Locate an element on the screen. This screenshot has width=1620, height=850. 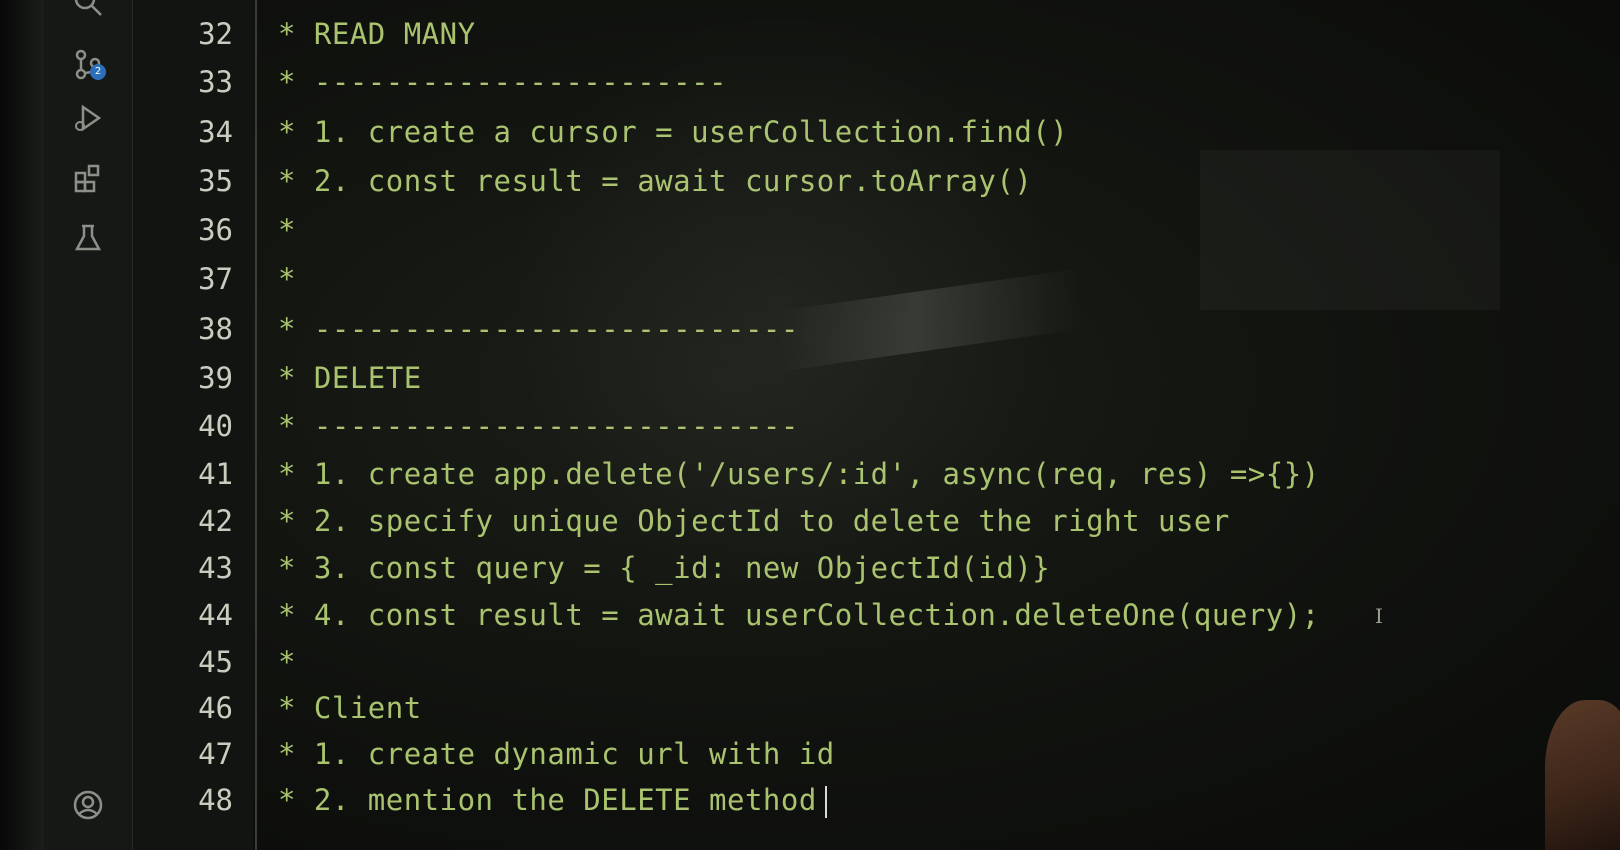
line-number: 41 is located at coordinates (215, 474).